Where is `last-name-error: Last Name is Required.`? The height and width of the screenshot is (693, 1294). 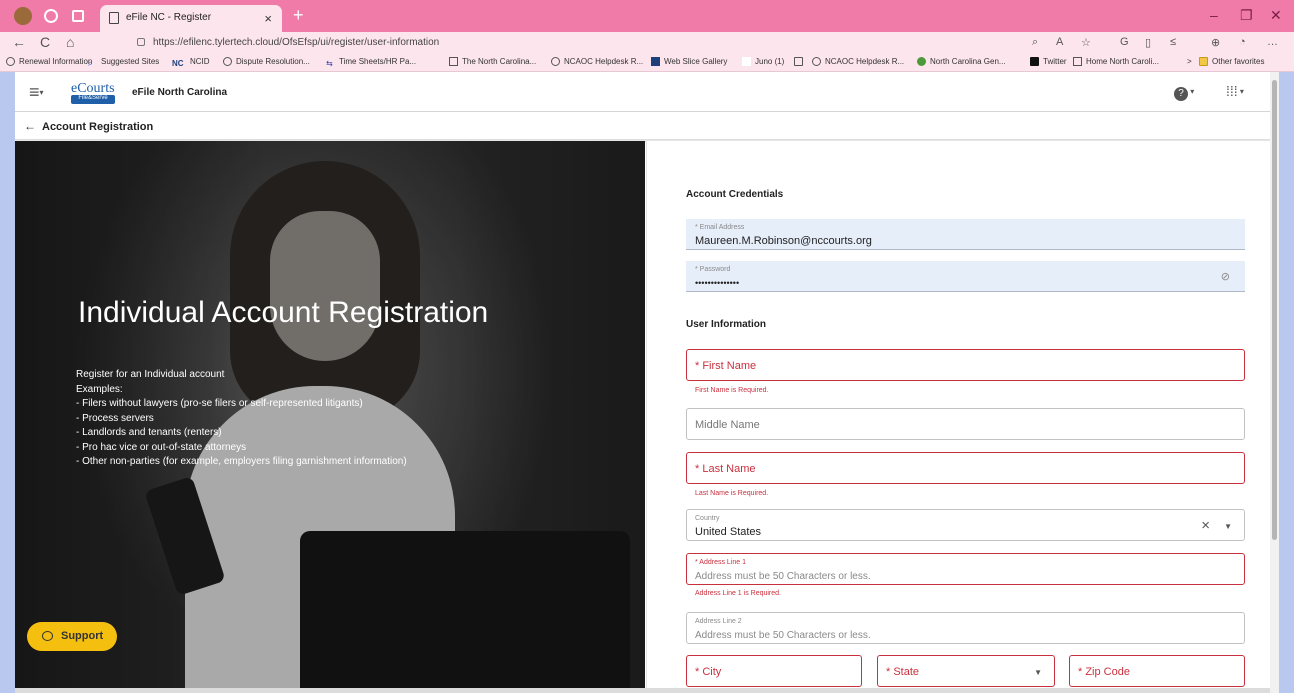
last-name-error: Last Name is Required. is located at coordinates (732, 493).